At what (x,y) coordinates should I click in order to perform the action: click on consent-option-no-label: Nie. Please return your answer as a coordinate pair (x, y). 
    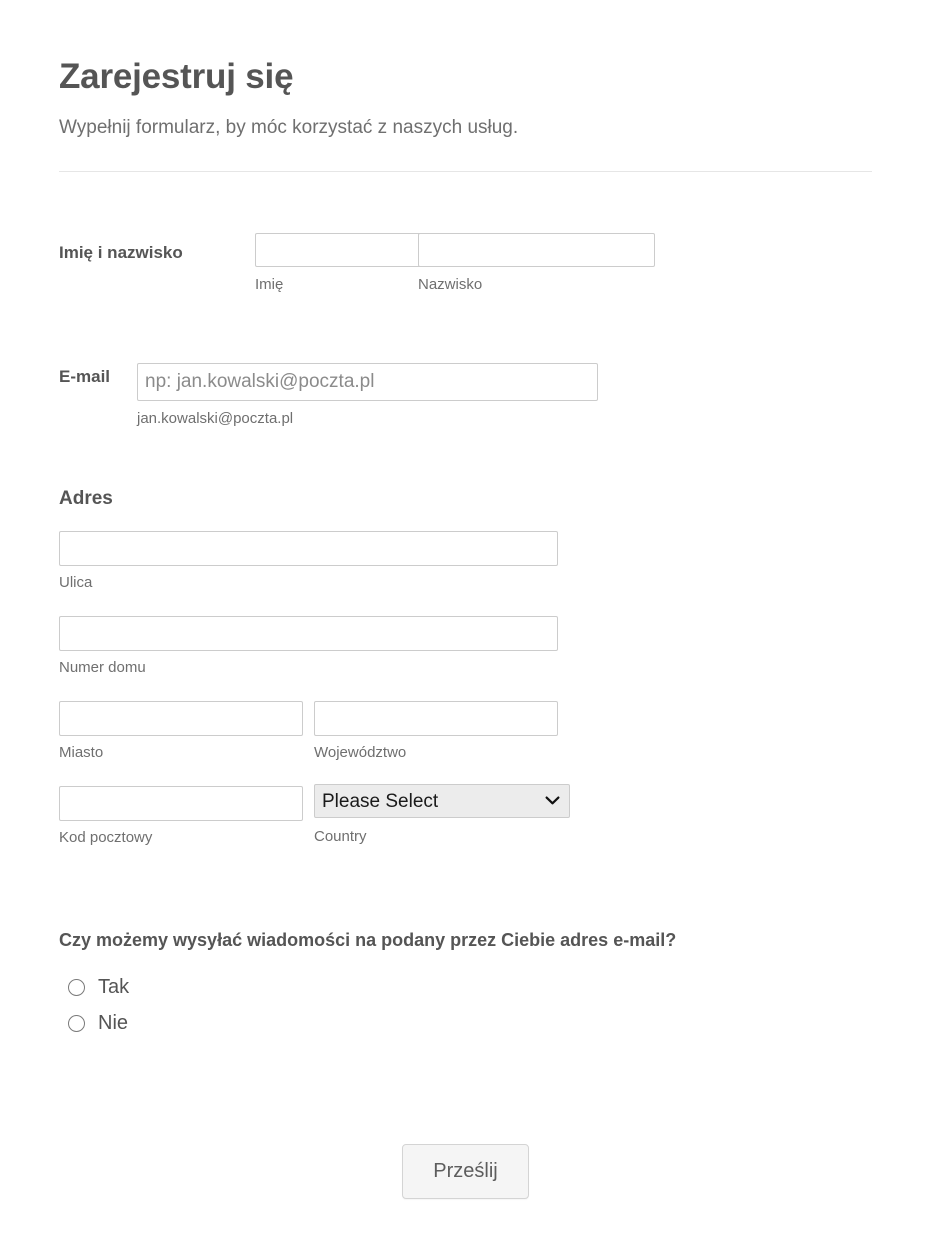
    Looking at the image, I should click on (113, 1023).